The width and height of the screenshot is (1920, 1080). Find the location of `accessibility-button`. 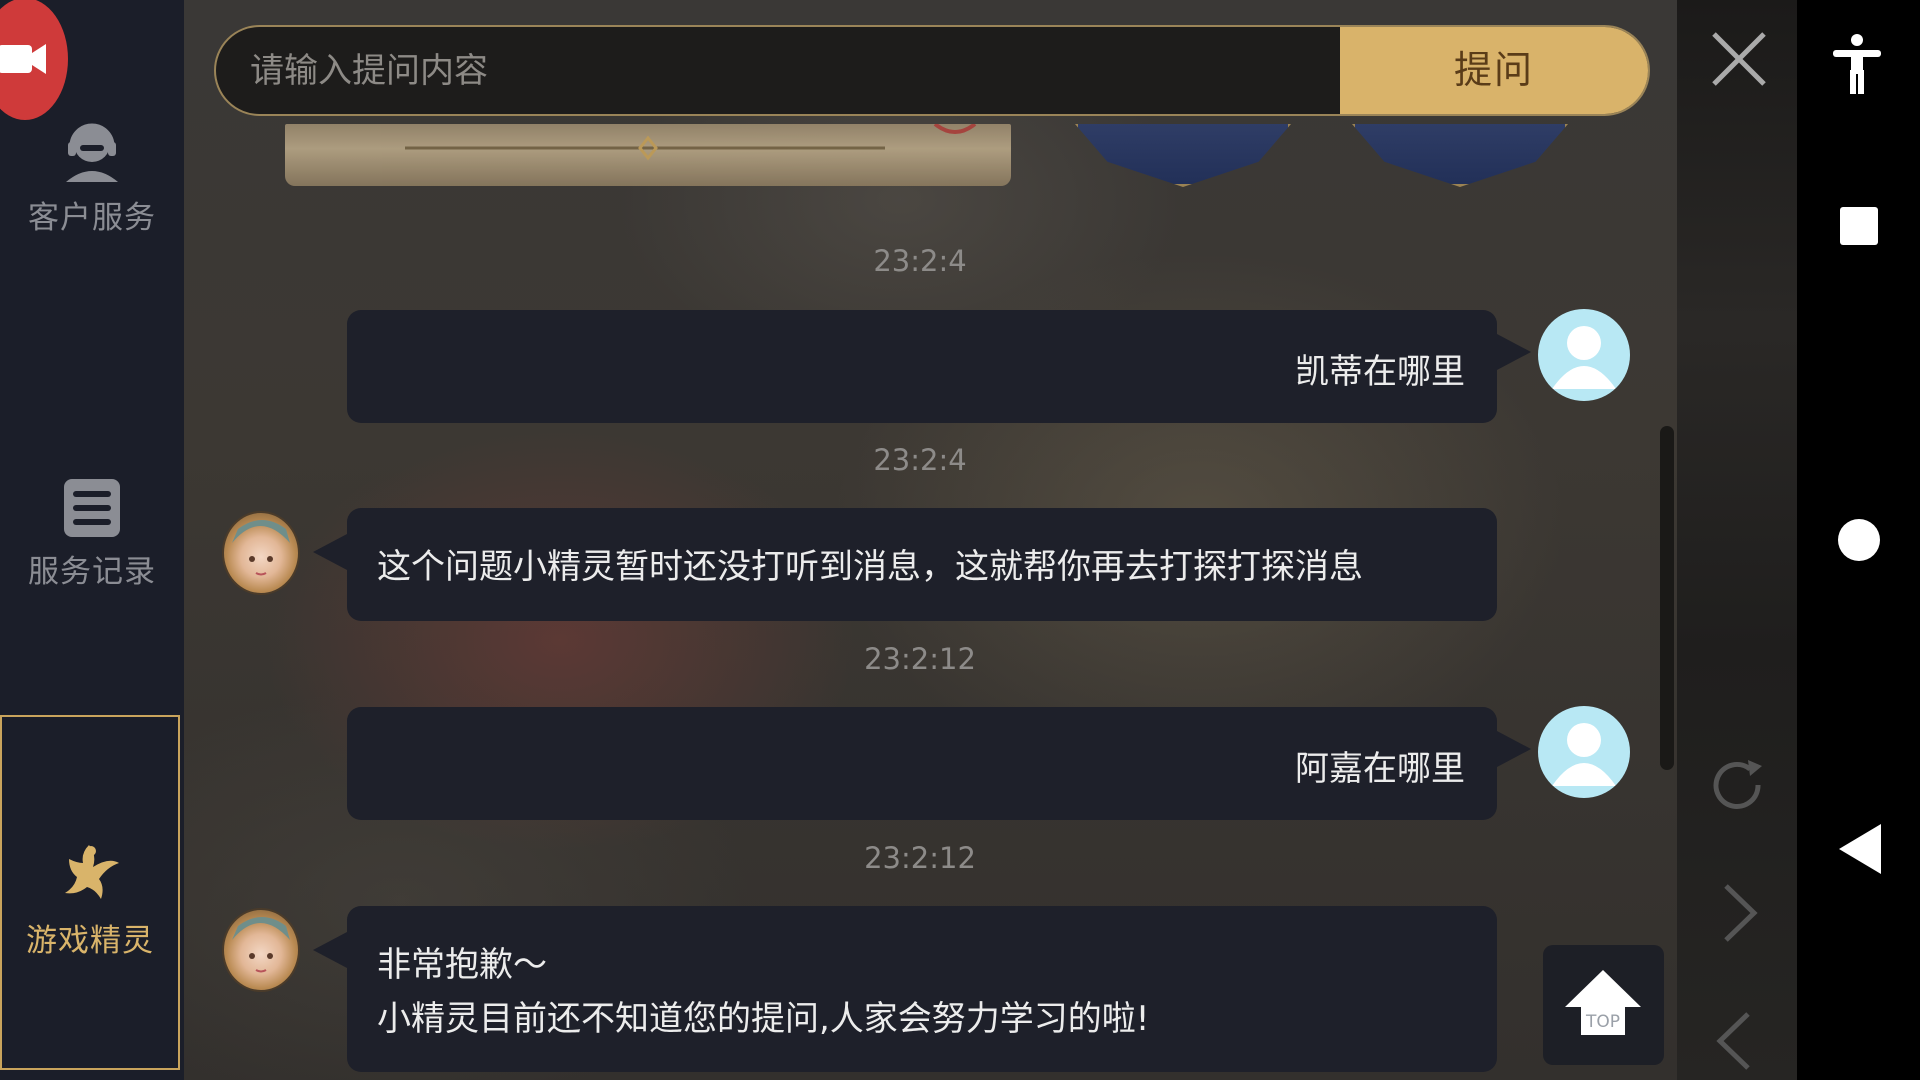

accessibility-button is located at coordinates (1857, 65).